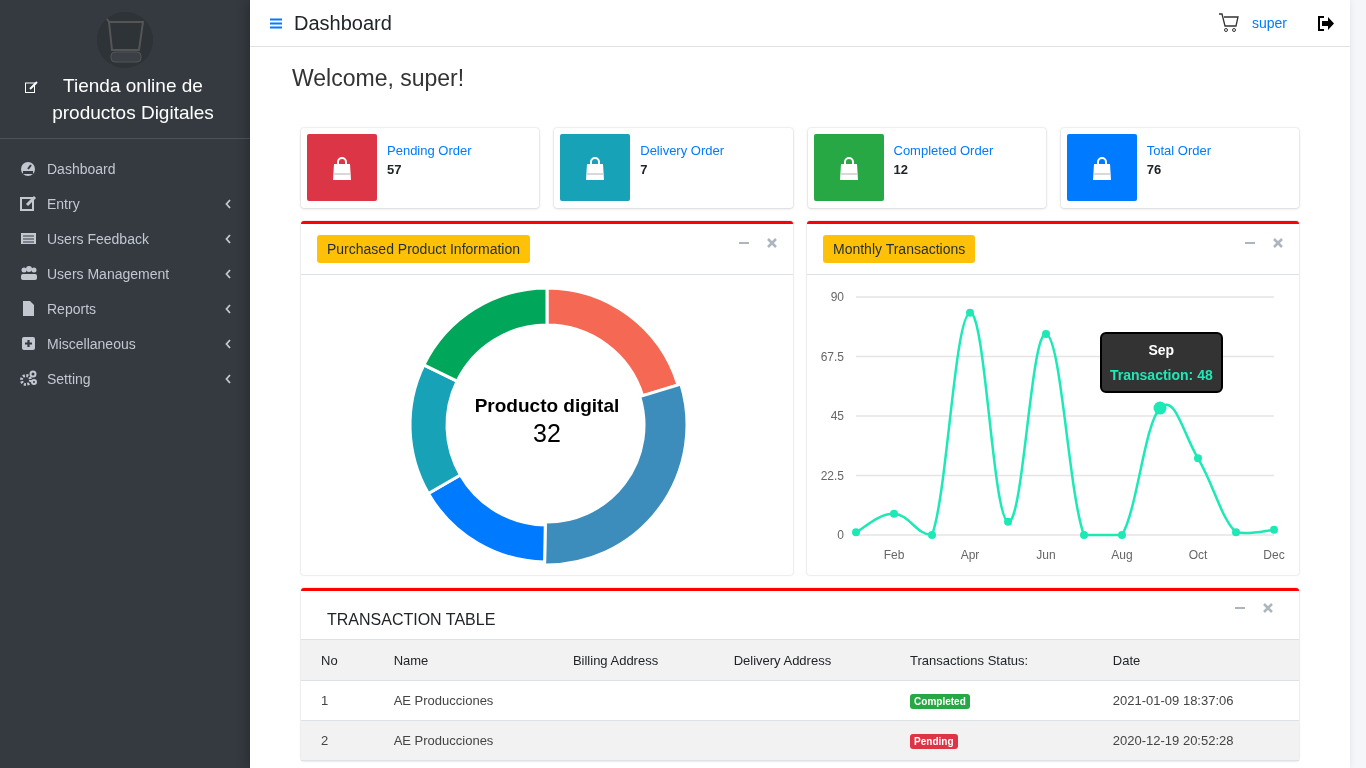  What do you see at coordinates (1046, 555) in the screenshot?
I see `x-tick-label: Jun` at bounding box center [1046, 555].